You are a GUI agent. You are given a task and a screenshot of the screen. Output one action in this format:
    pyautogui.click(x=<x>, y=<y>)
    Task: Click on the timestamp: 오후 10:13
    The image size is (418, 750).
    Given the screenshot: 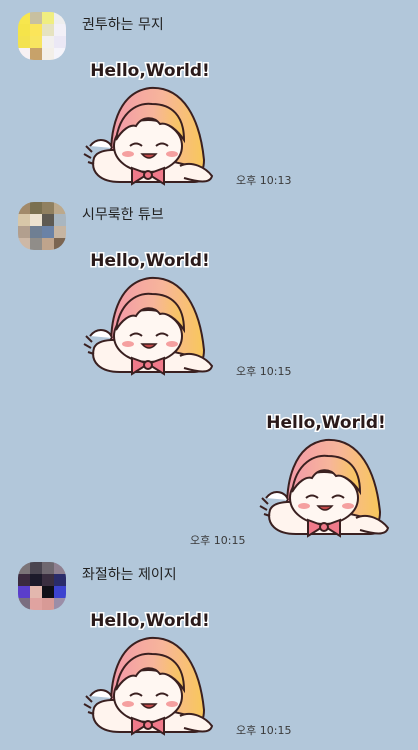 What is the action you would take?
    pyautogui.click(x=264, y=180)
    